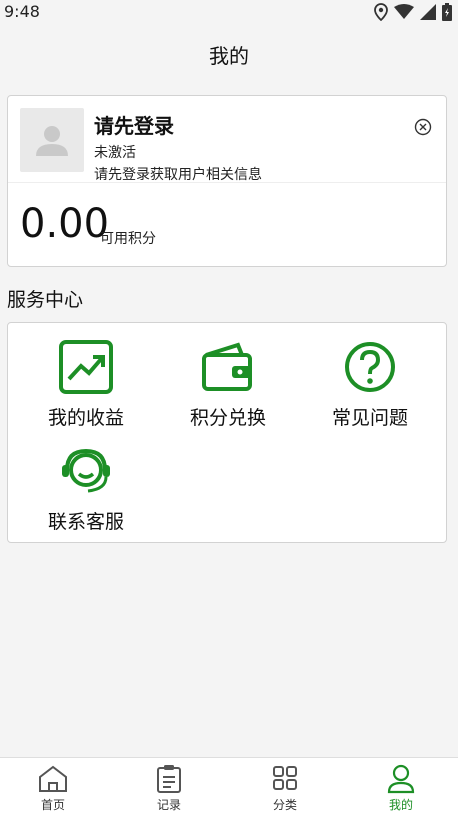 The height and width of the screenshot is (821, 458). Describe the element at coordinates (128, 239) in the screenshot. I see `points-label: 可用积分` at that location.